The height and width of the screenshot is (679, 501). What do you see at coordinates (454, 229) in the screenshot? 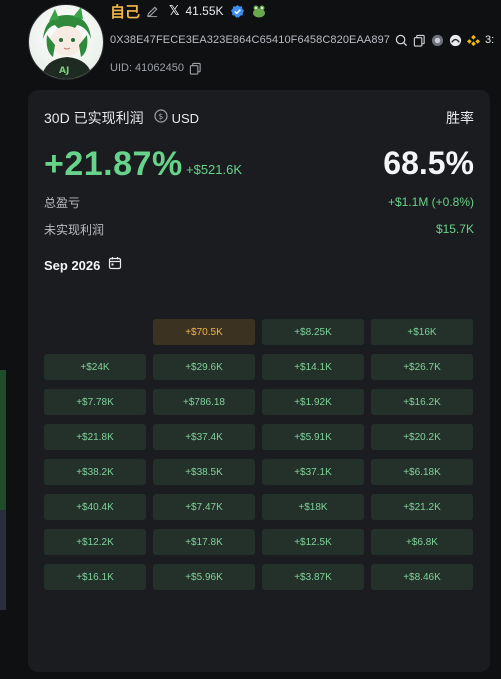
I see `unrealized-pnl-value: $15.7K` at bounding box center [454, 229].